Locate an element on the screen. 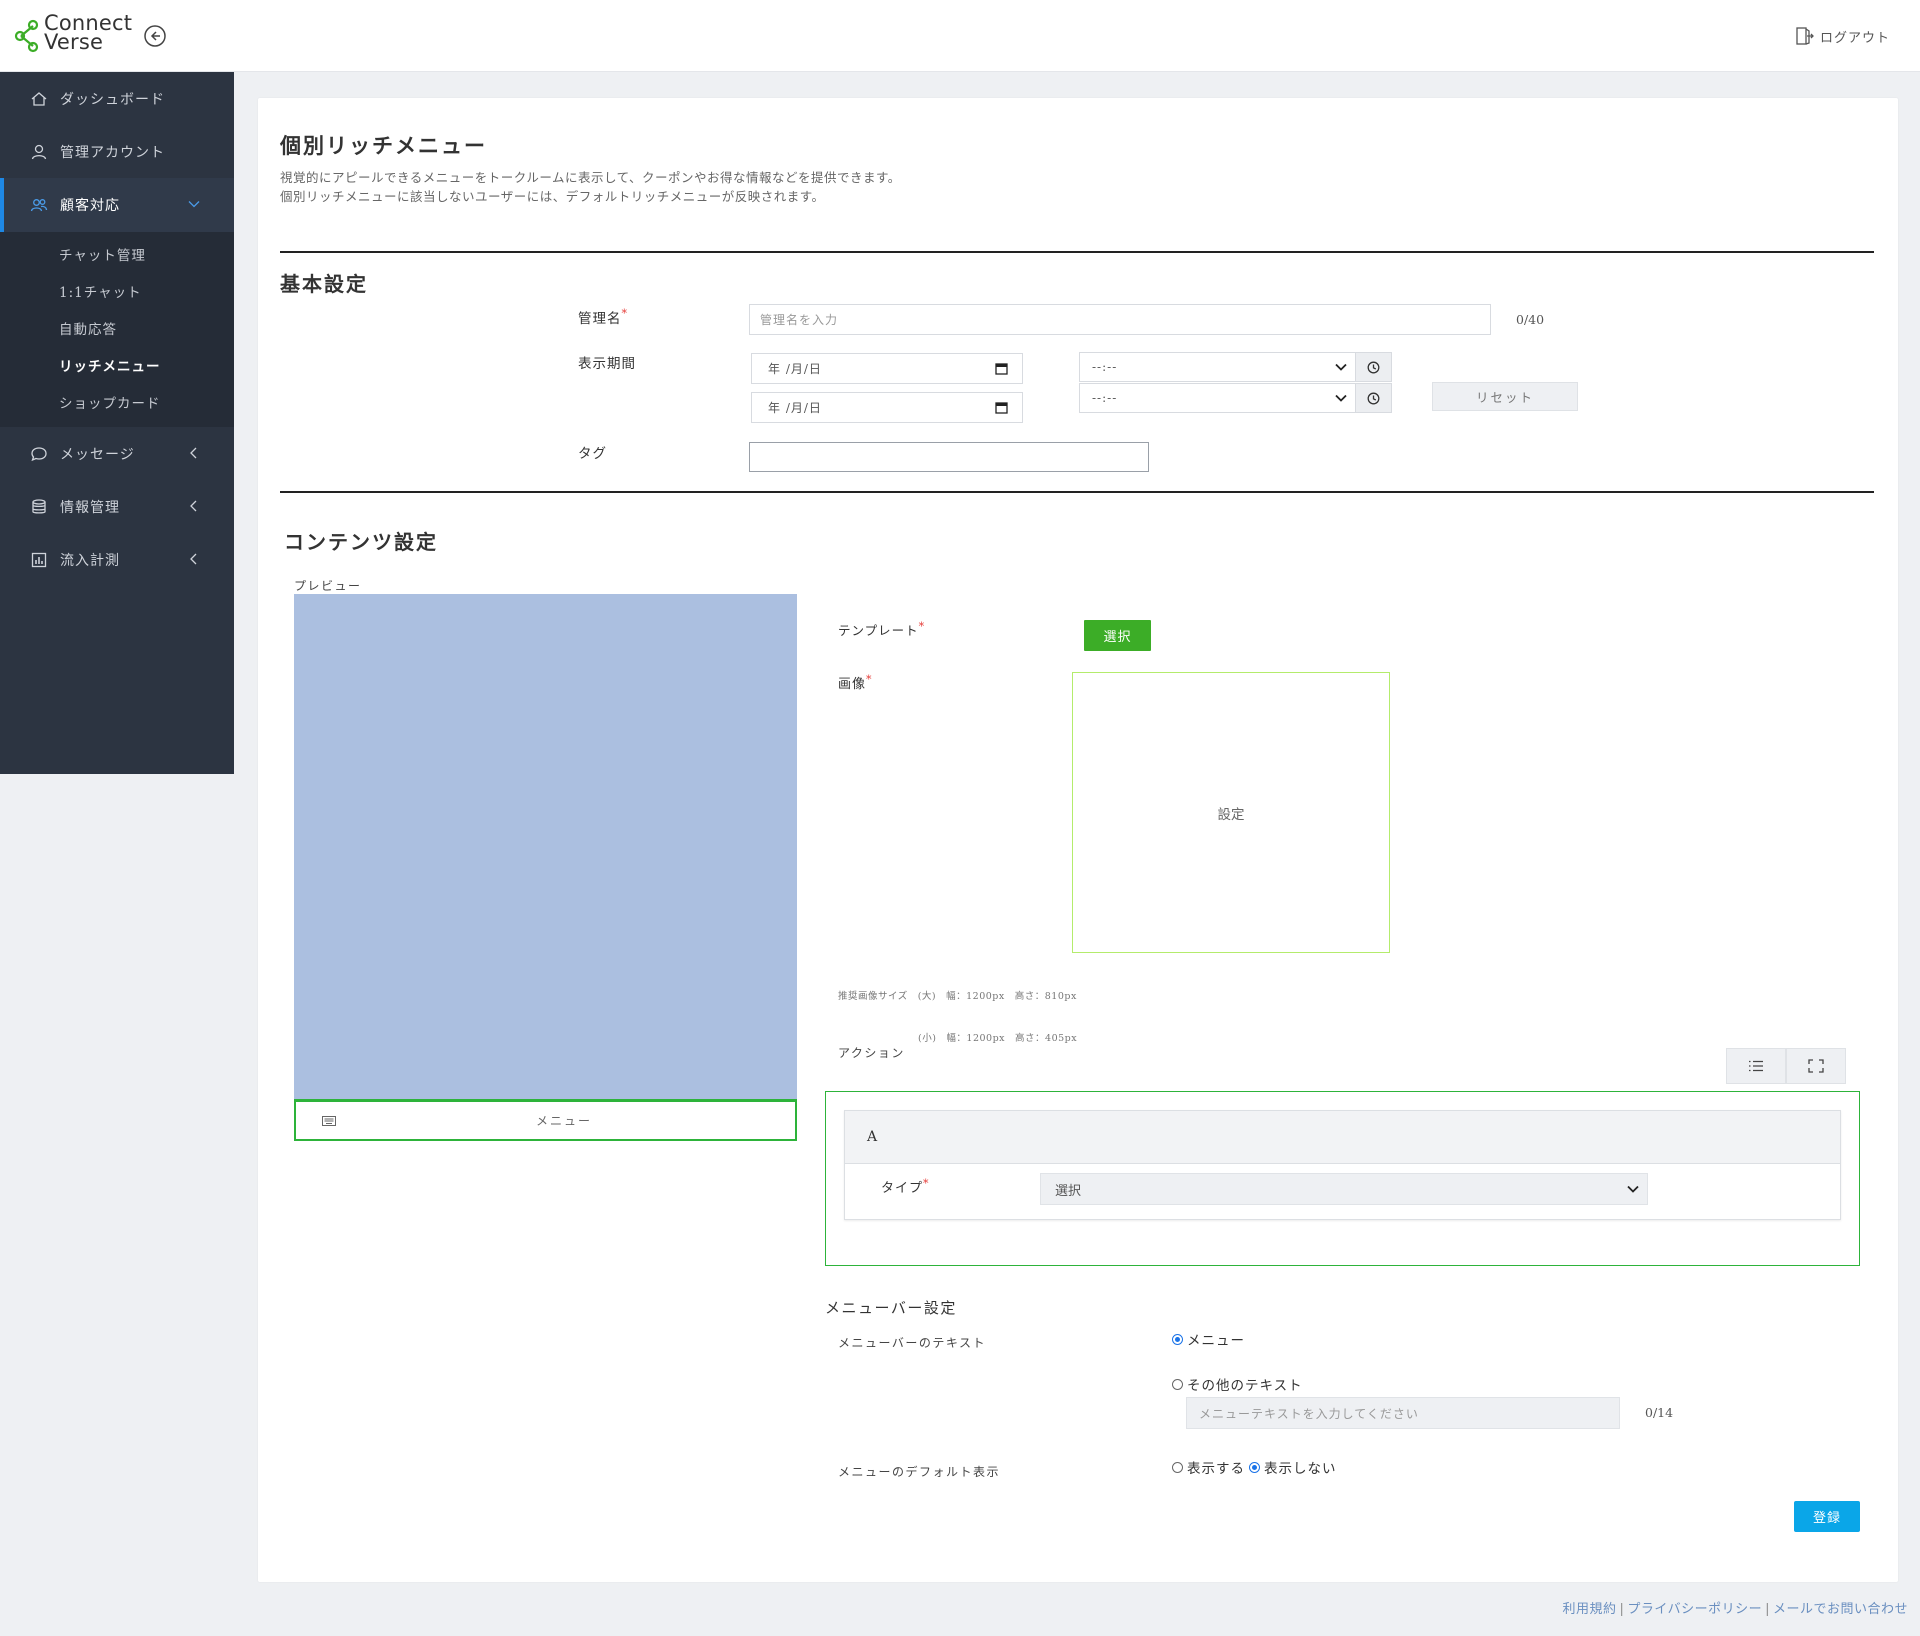 The height and width of the screenshot is (1636, 1920). content-settings-title: コンテンツ設定 is located at coordinates (361, 542).